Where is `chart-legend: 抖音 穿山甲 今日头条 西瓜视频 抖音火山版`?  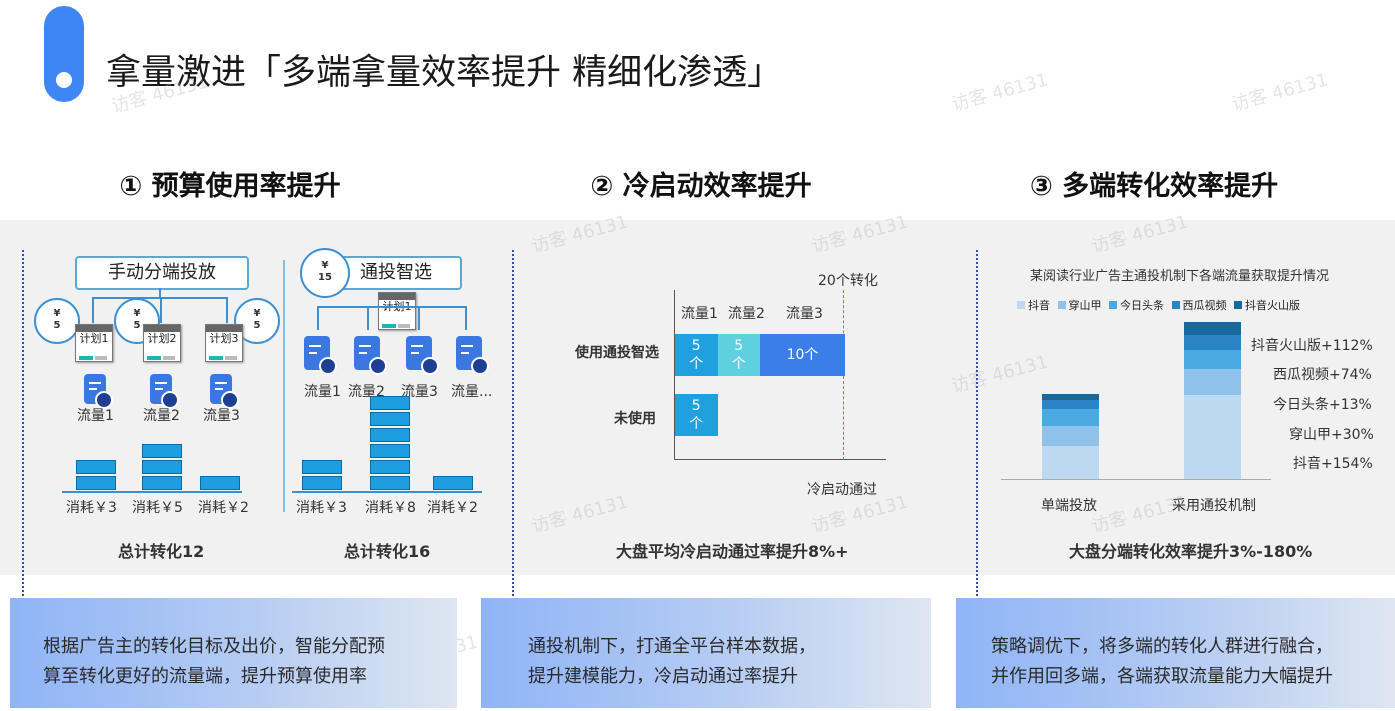
chart-legend: 抖音 穿山甲 今日头条 西瓜视频 抖音火山版 is located at coordinates (1158, 305).